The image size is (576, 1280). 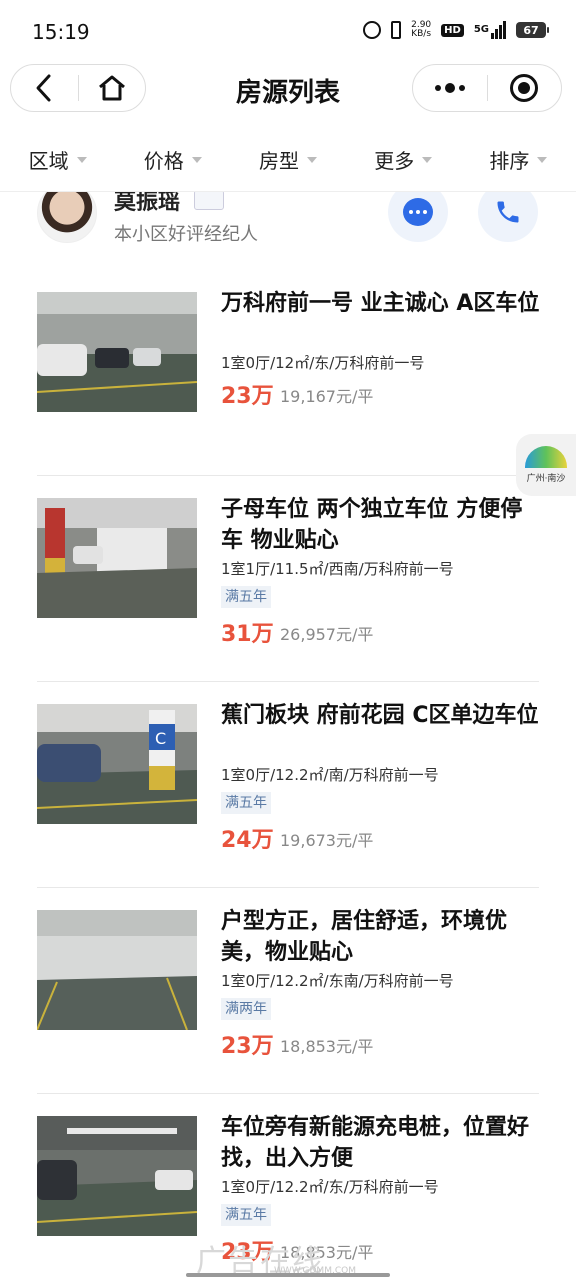 I want to click on listing-tag: 满两年, so click(x=246, y=1009).